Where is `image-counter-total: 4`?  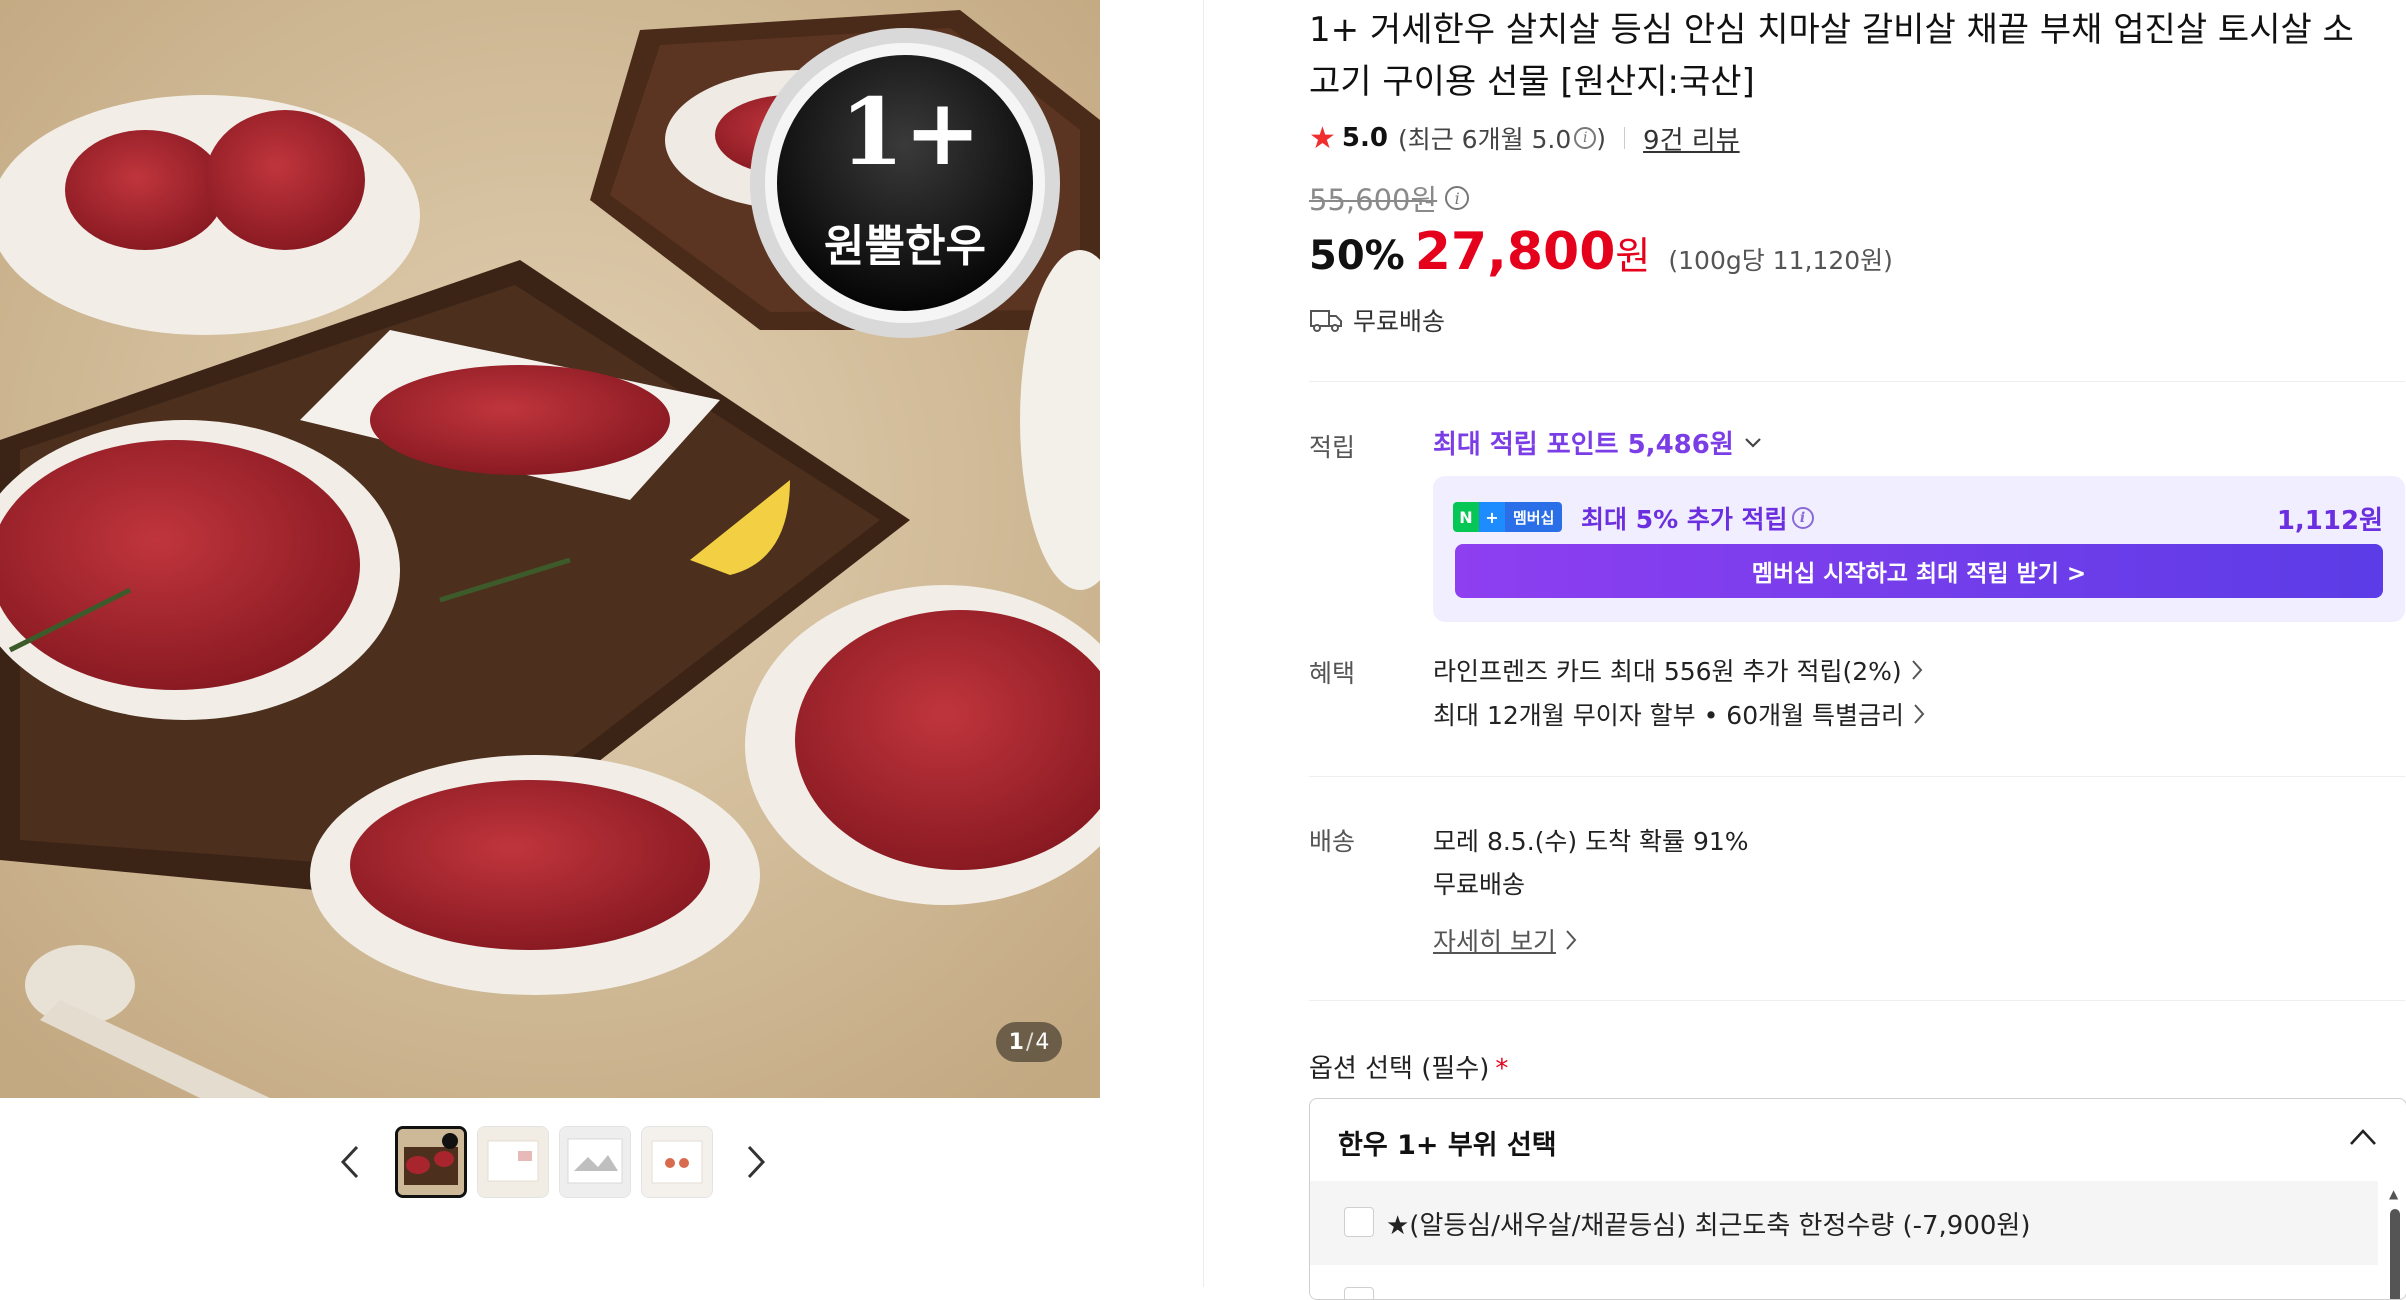 image-counter-total: 4 is located at coordinates (1042, 1042).